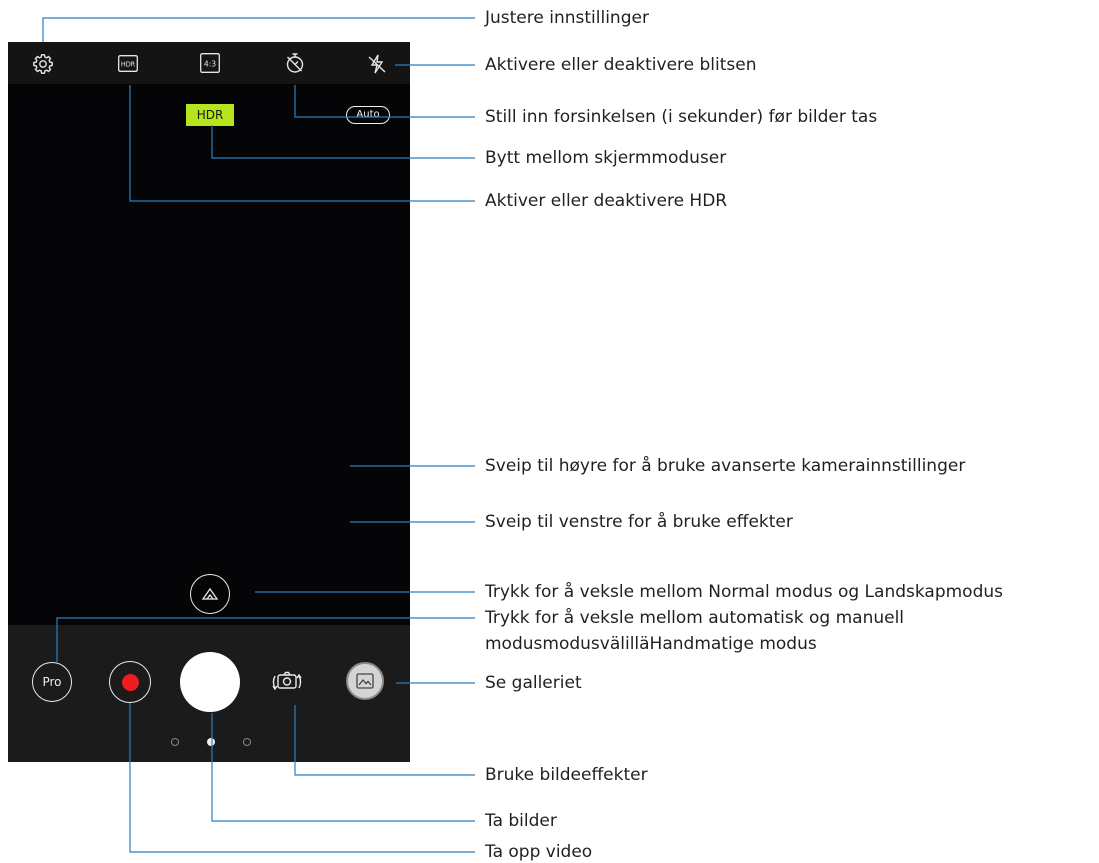 The height and width of the screenshot is (863, 1099). I want to click on callout-swipe-left: Sveip til venstre for å bruke effekter, so click(639, 522).